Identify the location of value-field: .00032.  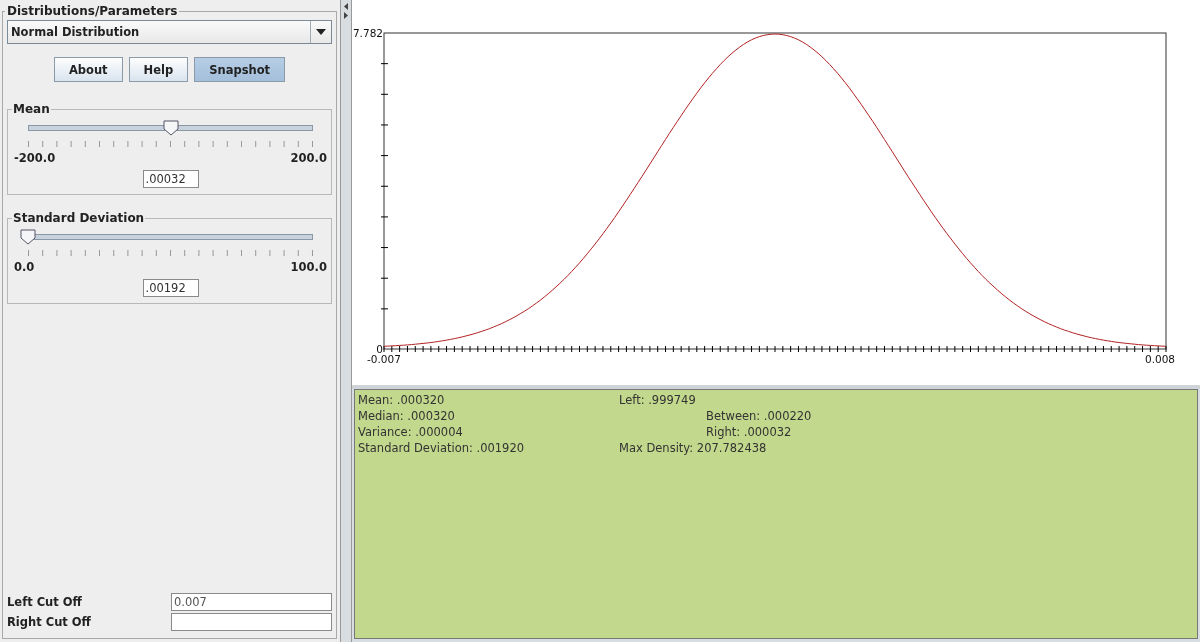
(170, 179).